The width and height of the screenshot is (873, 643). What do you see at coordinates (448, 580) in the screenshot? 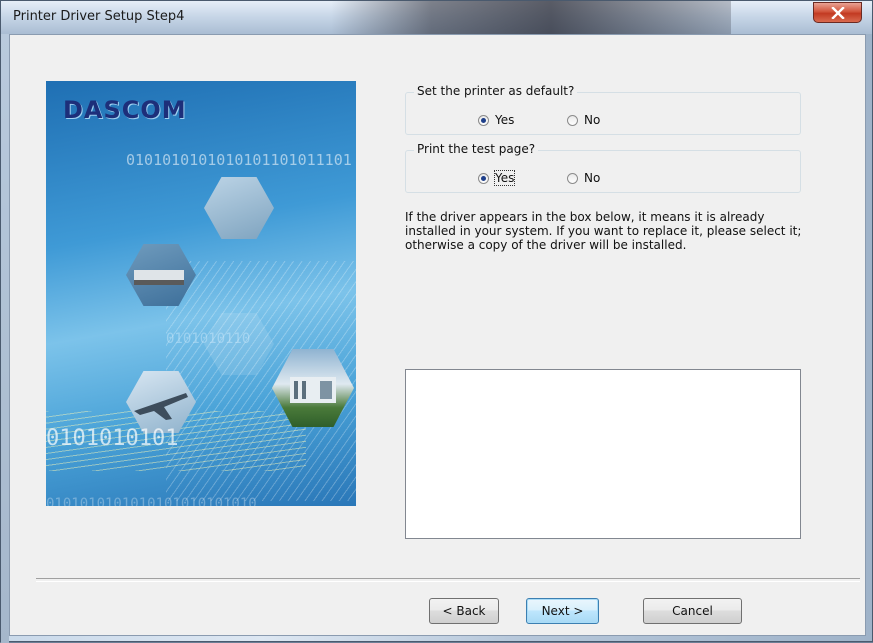
I see `button-separator` at bounding box center [448, 580].